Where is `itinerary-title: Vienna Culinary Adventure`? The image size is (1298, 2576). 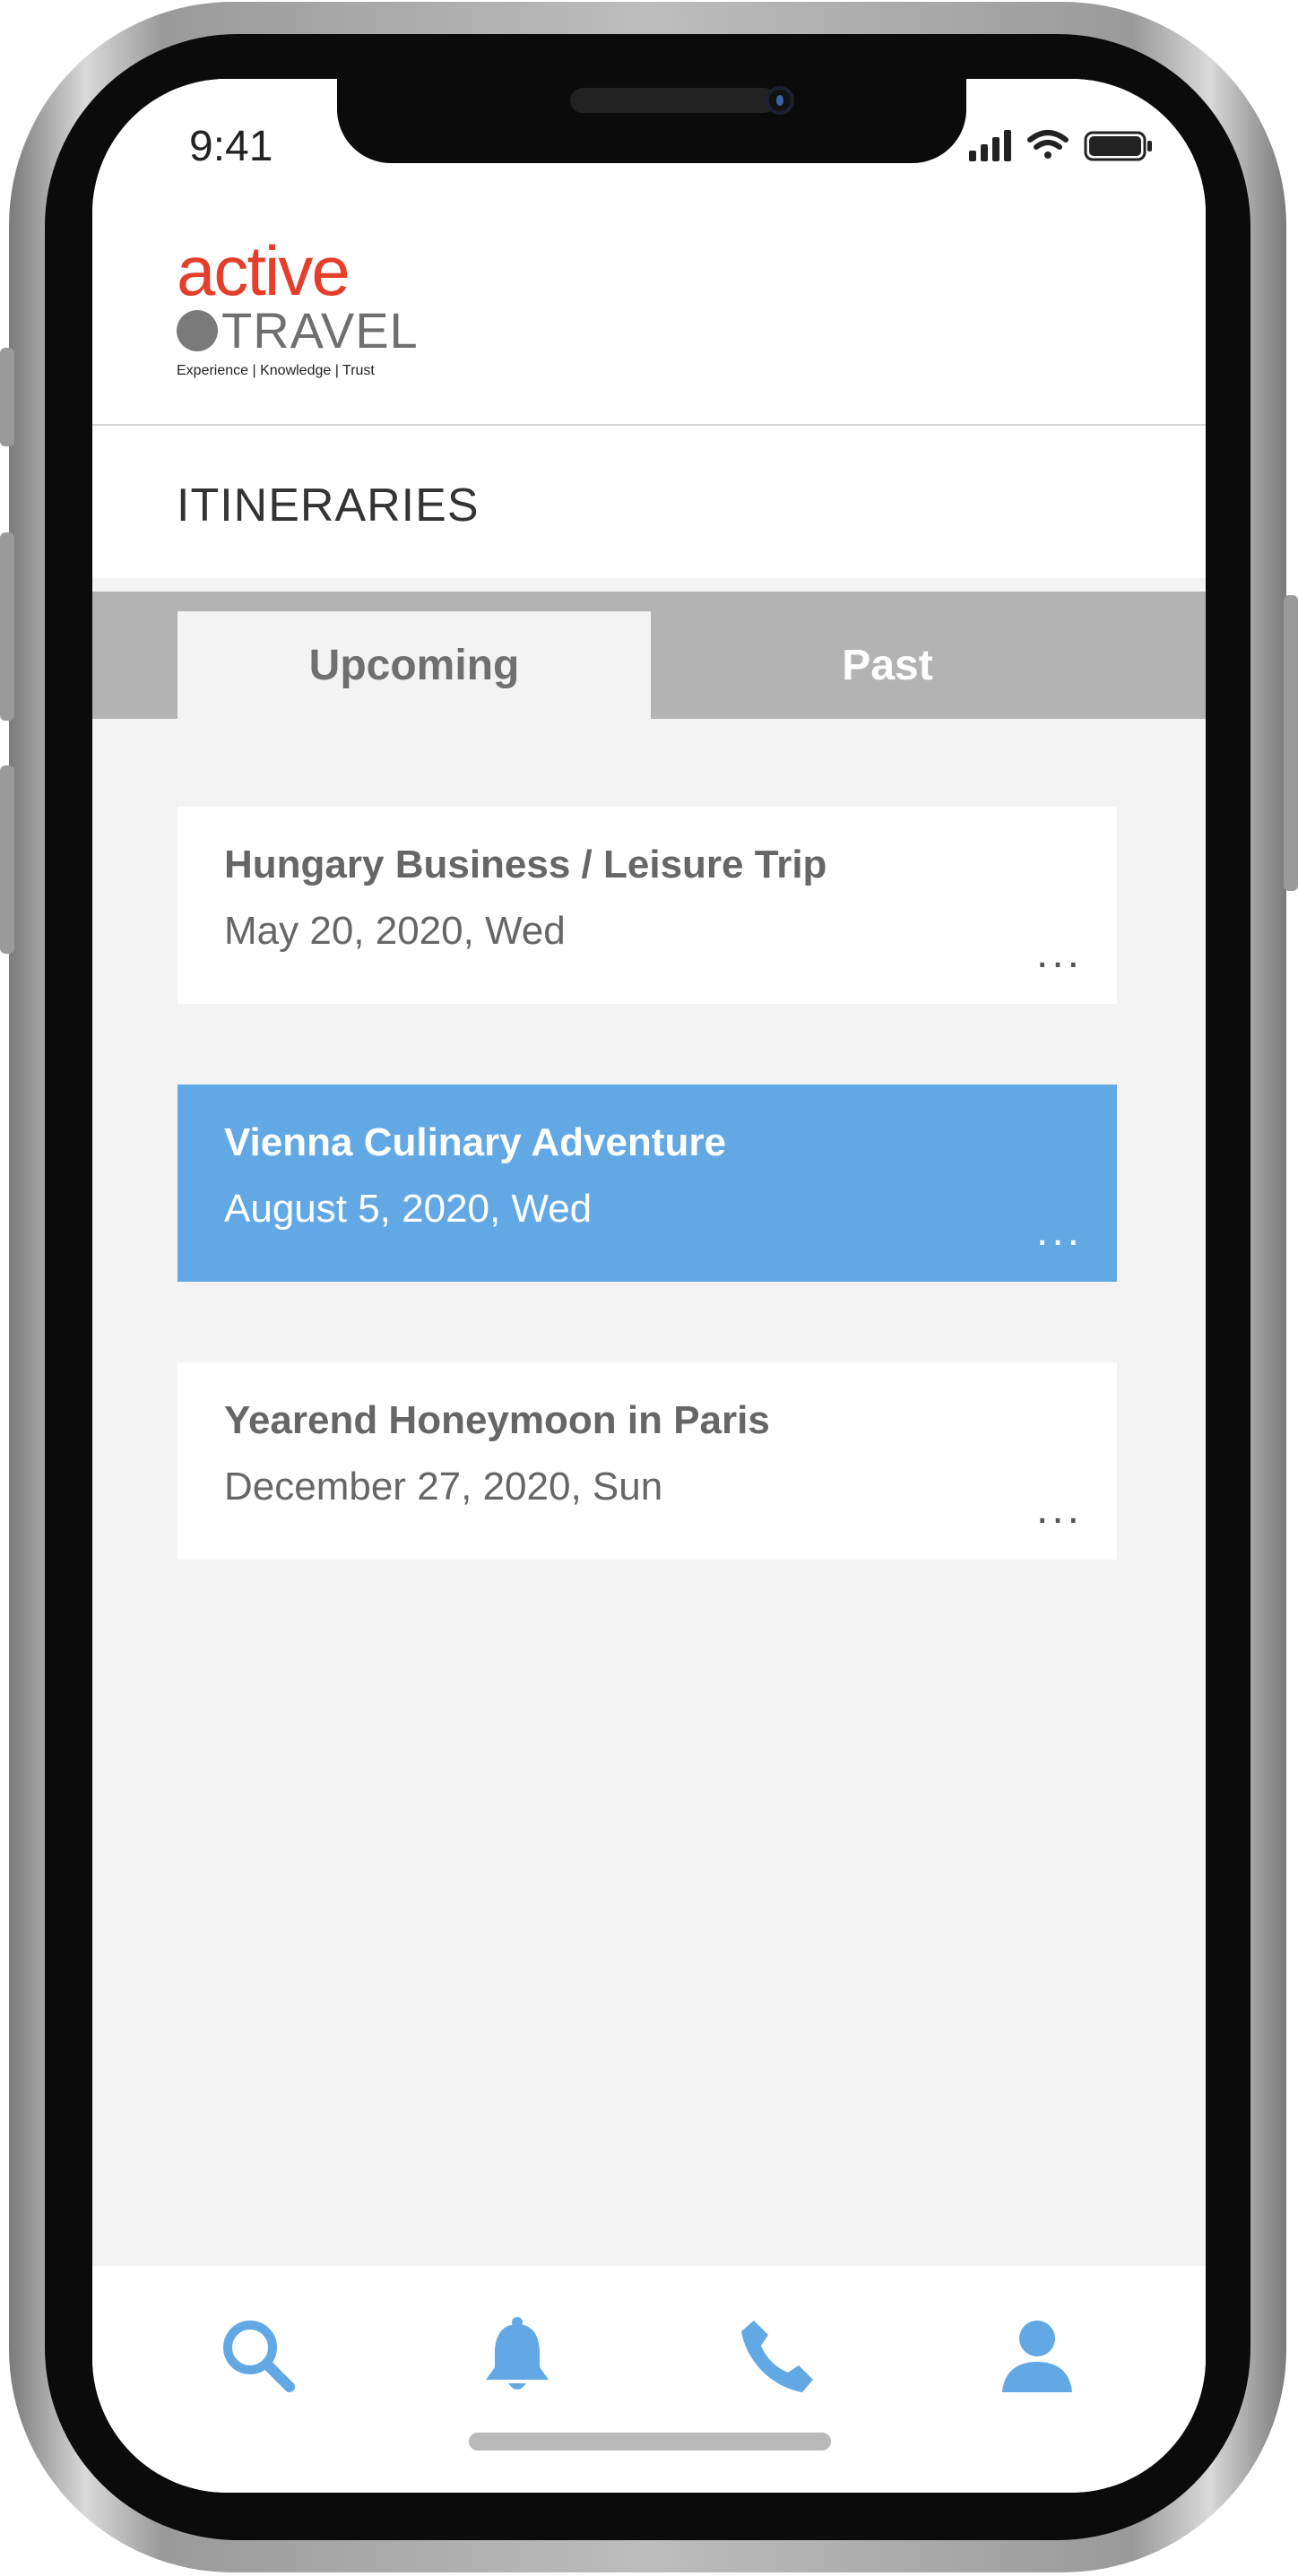 itinerary-title: Vienna Culinary Adventure is located at coordinates (475, 1142).